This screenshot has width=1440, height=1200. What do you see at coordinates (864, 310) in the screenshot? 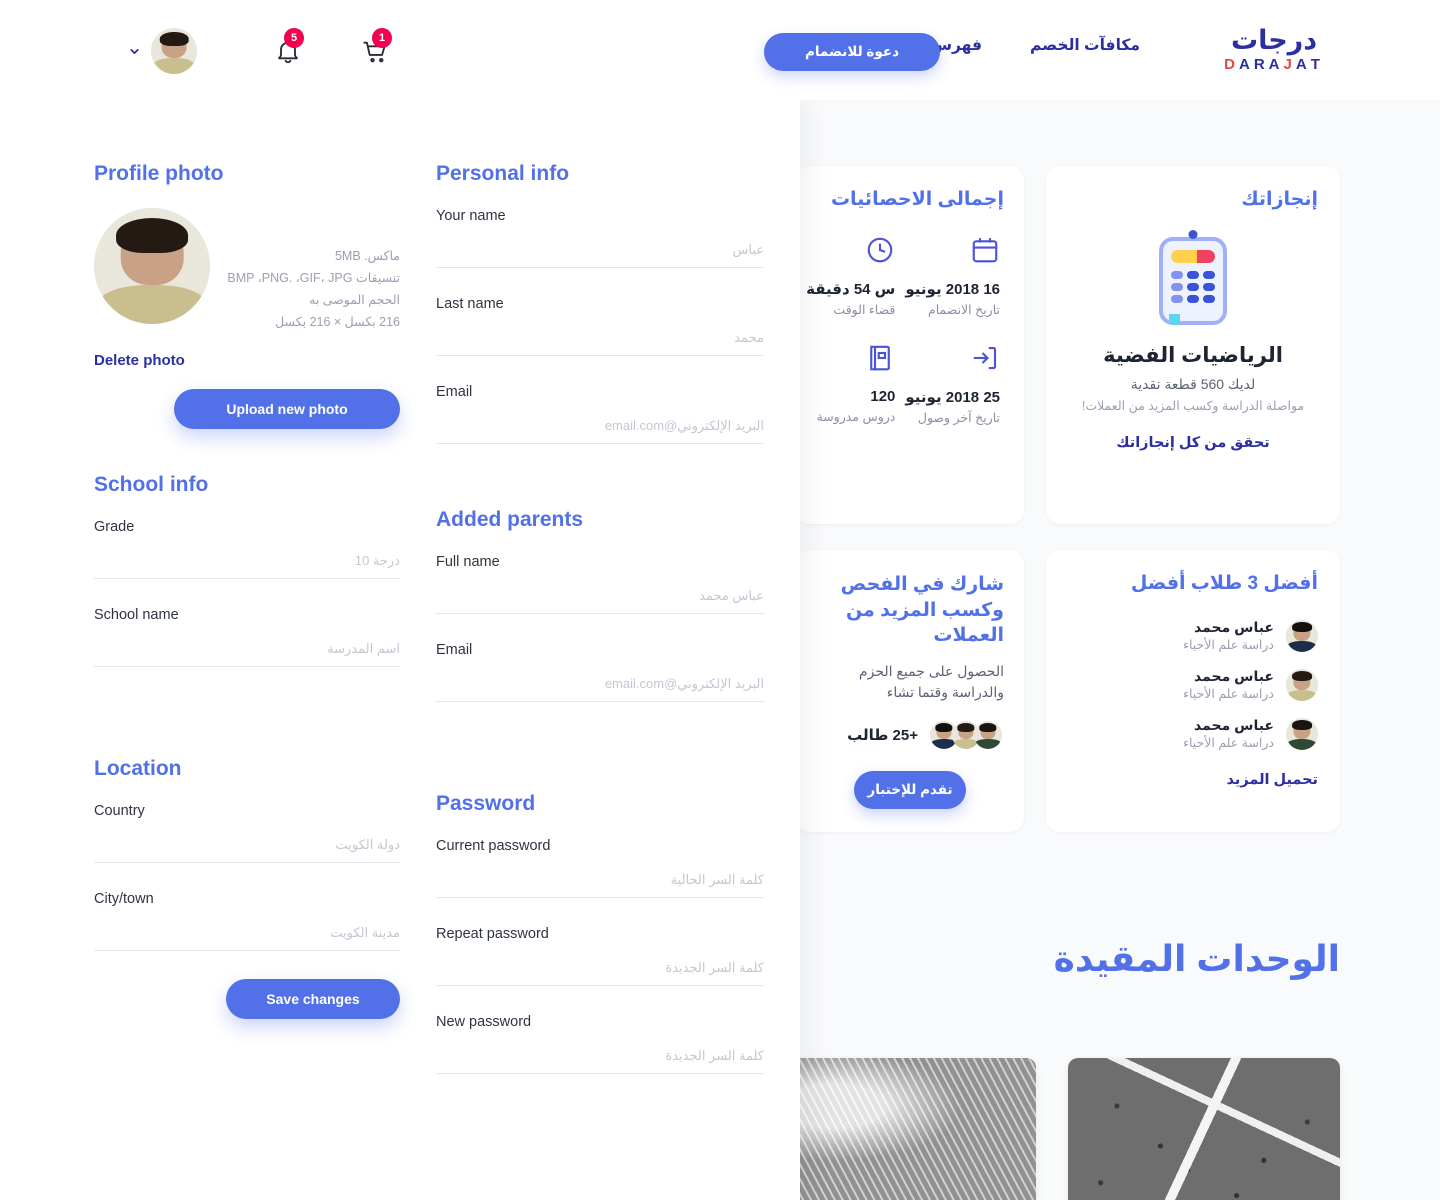
I see `stat-label: قضاء الوقت` at bounding box center [864, 310].